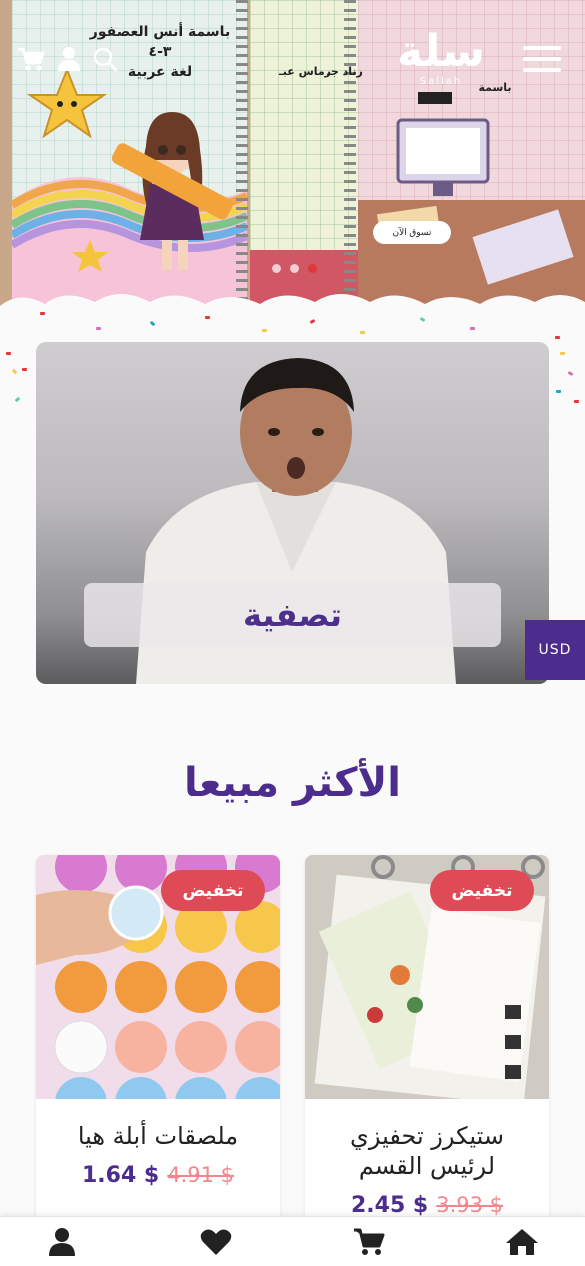 This screenshot has width=585, height=1266. Describe the element at coordinates (427, 1136) in the screenshot. I see `product-title-line: ستيكرز تحفيزي` at that location.